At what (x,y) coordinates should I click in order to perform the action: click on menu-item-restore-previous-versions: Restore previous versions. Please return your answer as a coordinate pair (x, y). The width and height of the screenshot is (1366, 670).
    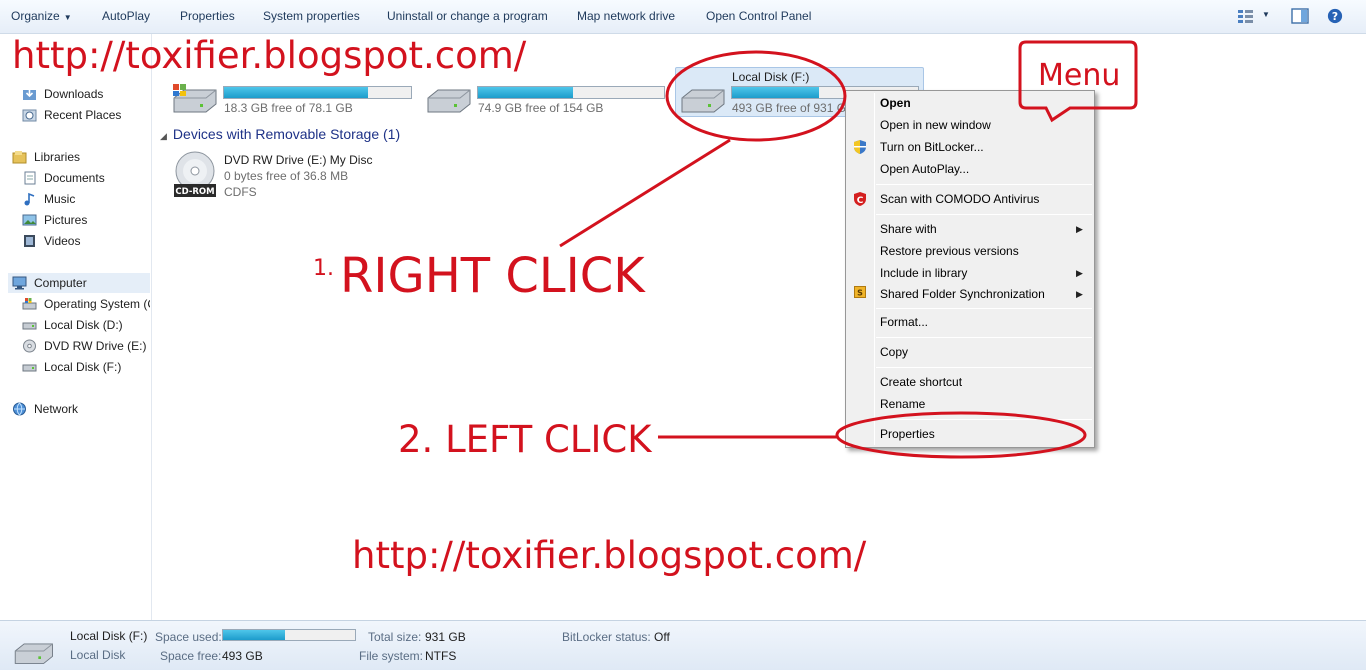
    Looking at the image, I should click on (949, 251).